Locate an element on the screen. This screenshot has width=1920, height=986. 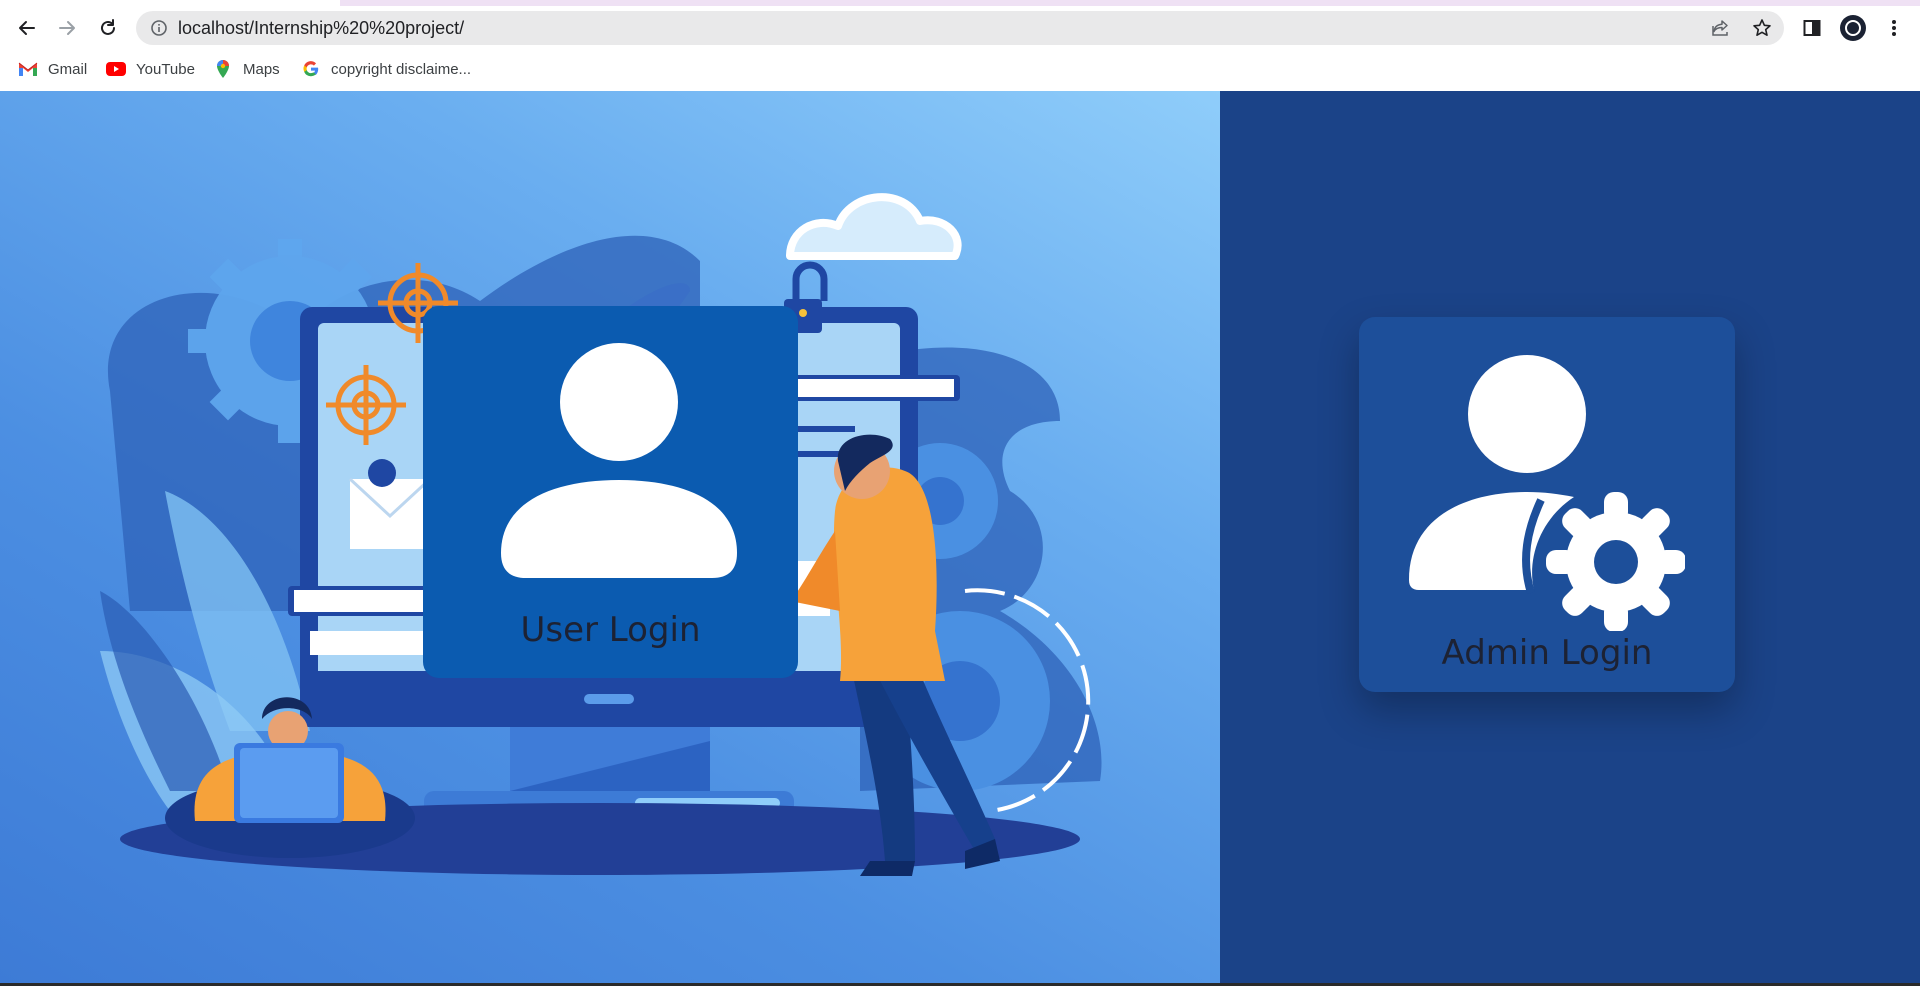
bookmark-gmail: Gmail is located at coordinates (52, 69).